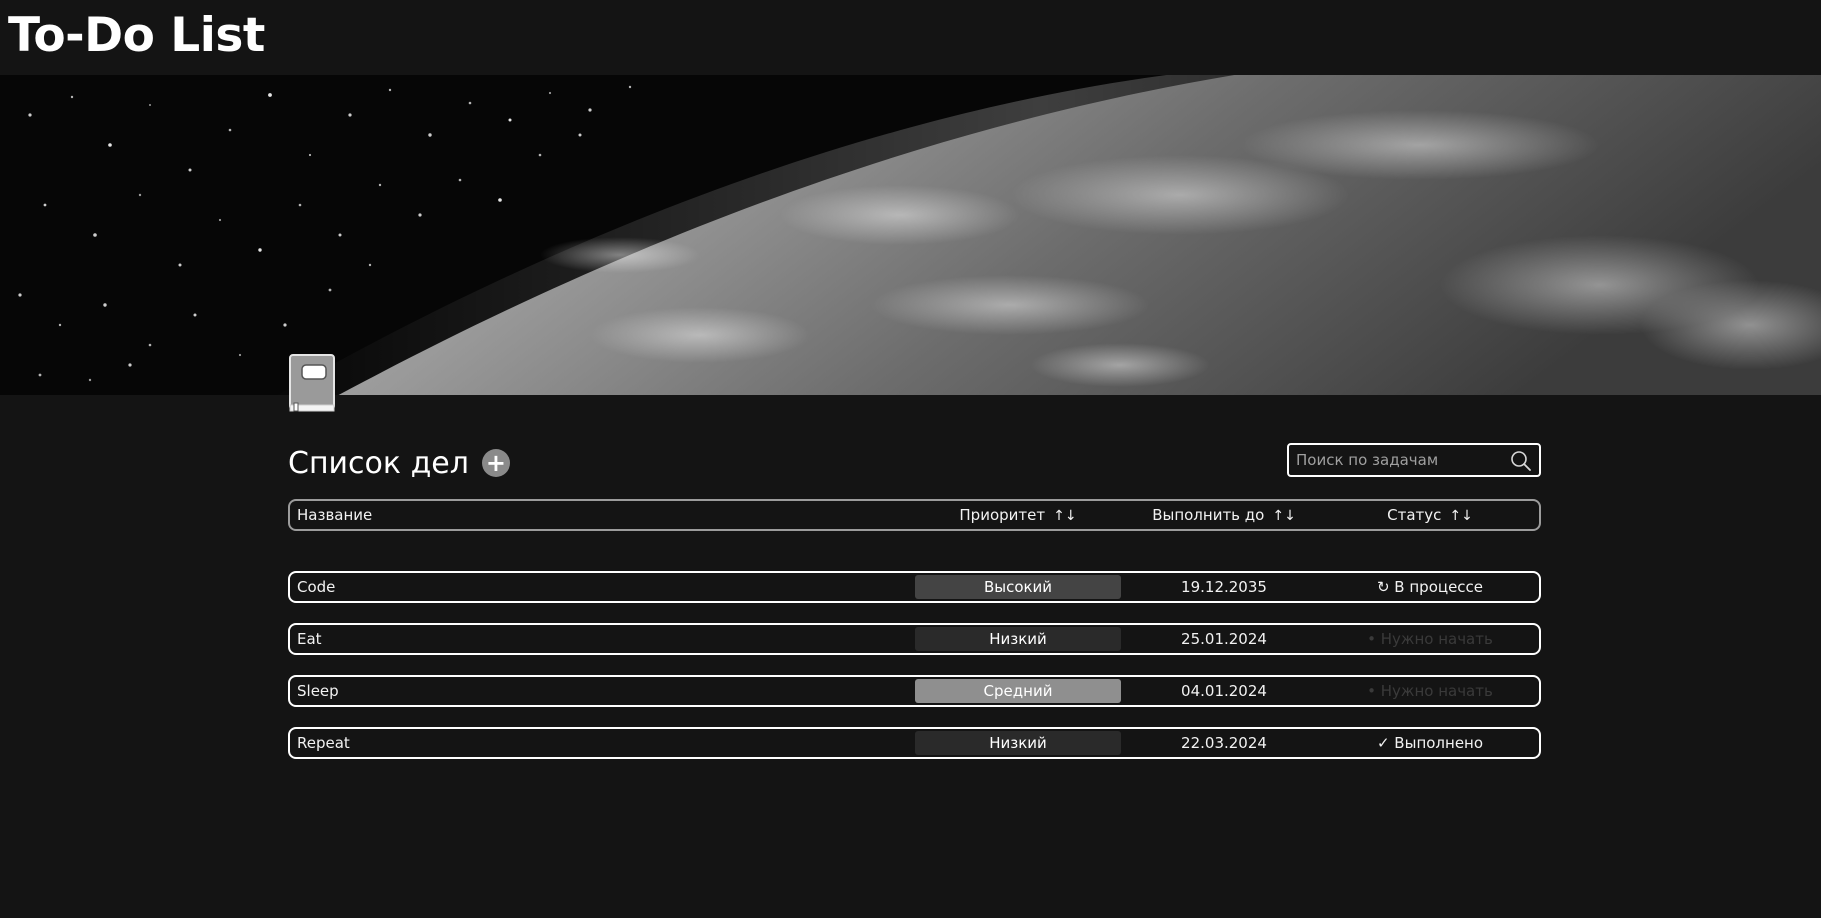  Describe the element at coordinates (1224, 587) in the screenshot. I see `task-due-date: 19.12.2035` at that location.